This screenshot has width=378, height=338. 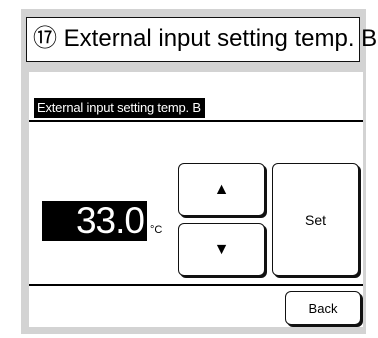 I want to click on decrease-button: ▼, so click(x=221, y=249).